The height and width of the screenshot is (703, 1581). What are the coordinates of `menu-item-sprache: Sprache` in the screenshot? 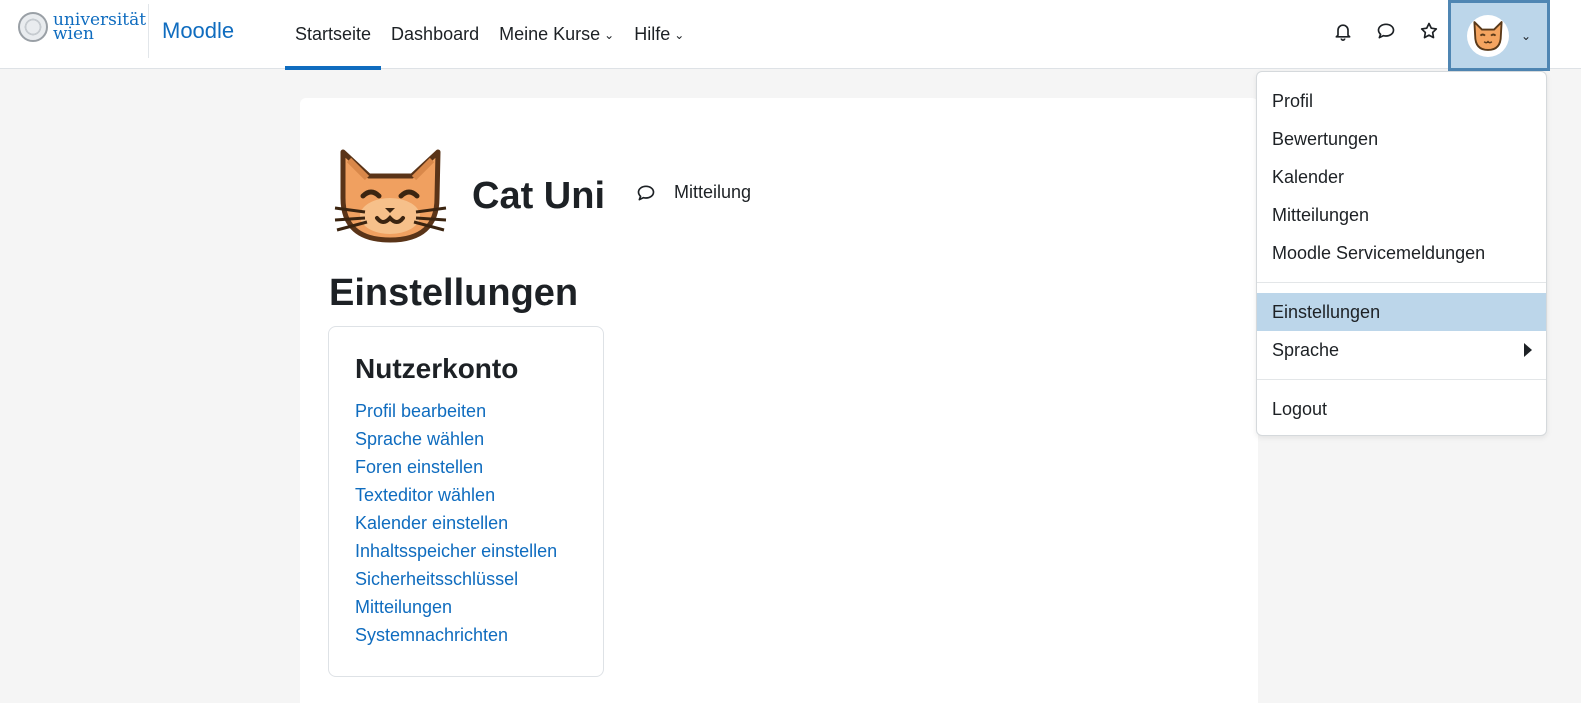 It's located at (1401, 350).